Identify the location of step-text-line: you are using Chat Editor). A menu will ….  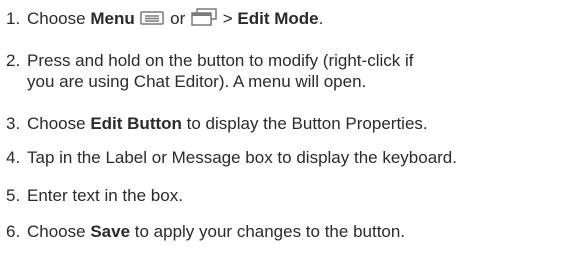
(197, 81).